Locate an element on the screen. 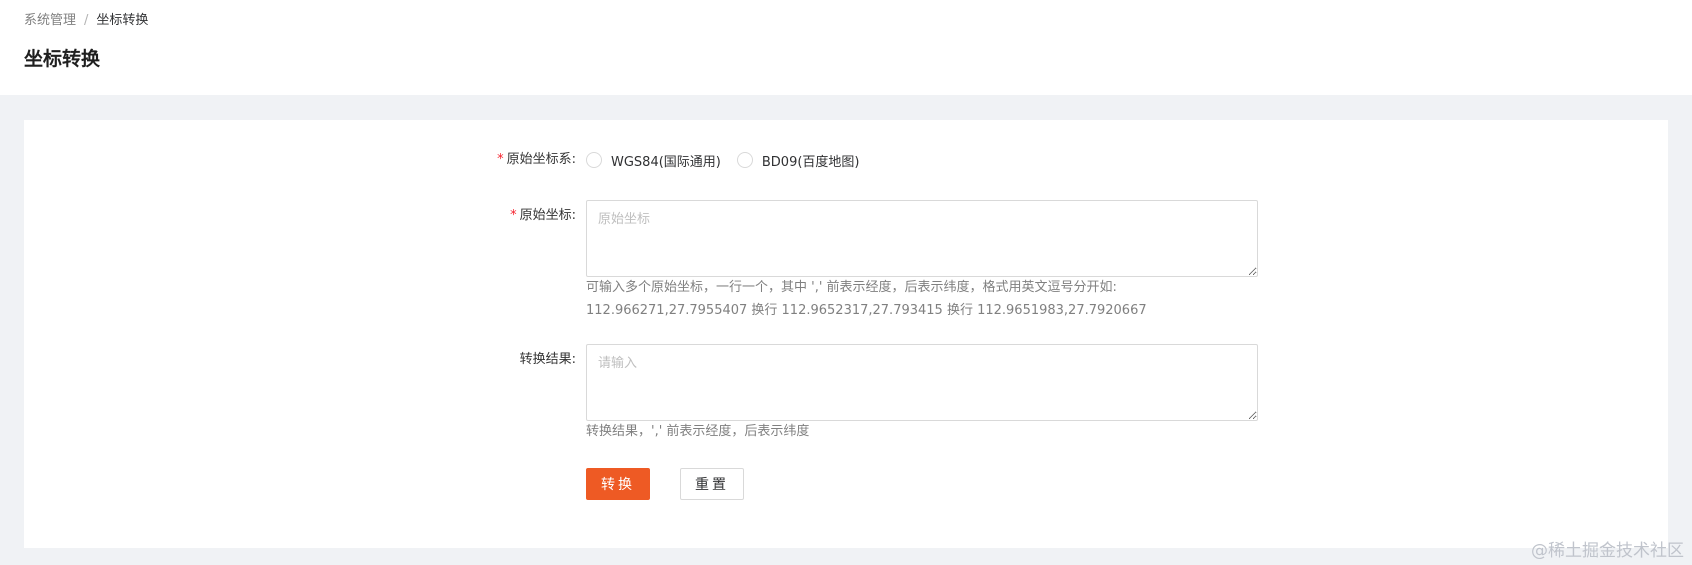  source-coords-label: * 原始坐标: is located at coordinates (543, 215).